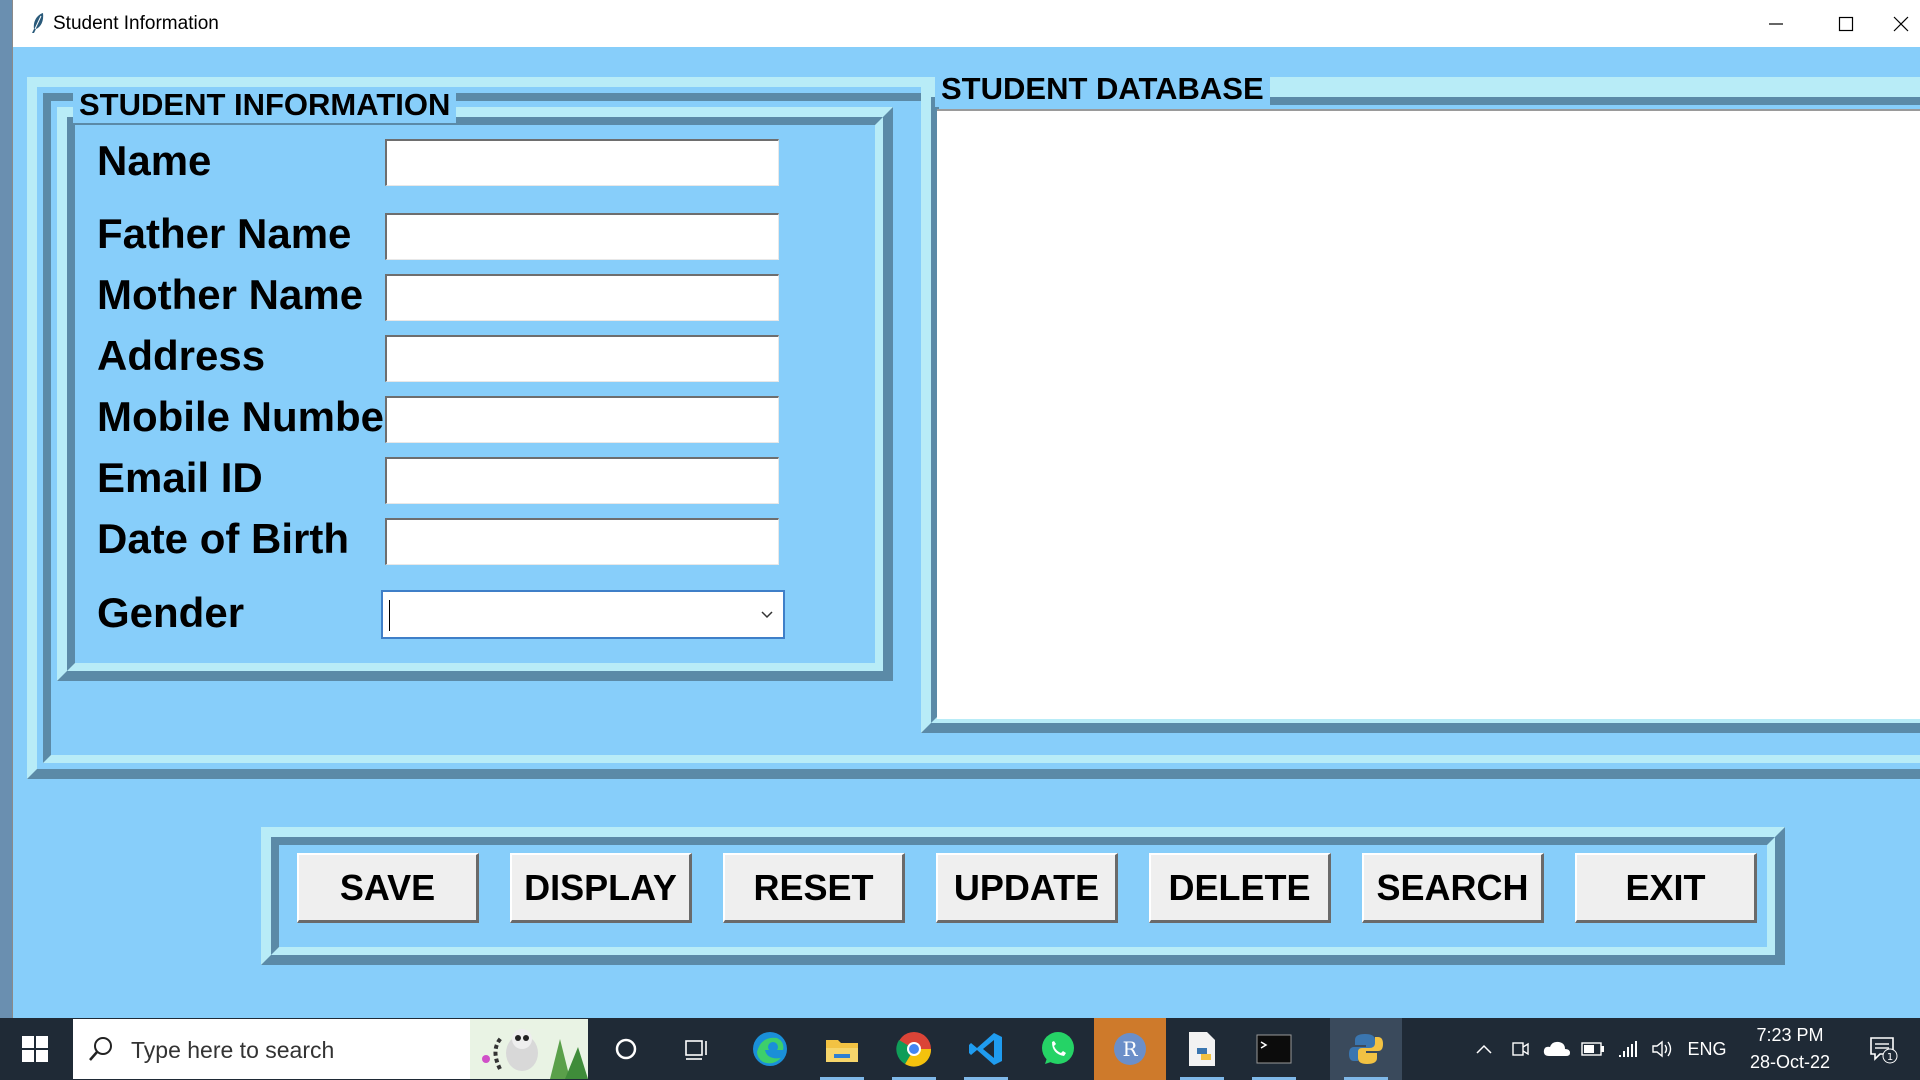 Image resolution: width=1920 pixels, height=1080 pixels. I want to click on notification-count: 1, so click(1890, 1057).